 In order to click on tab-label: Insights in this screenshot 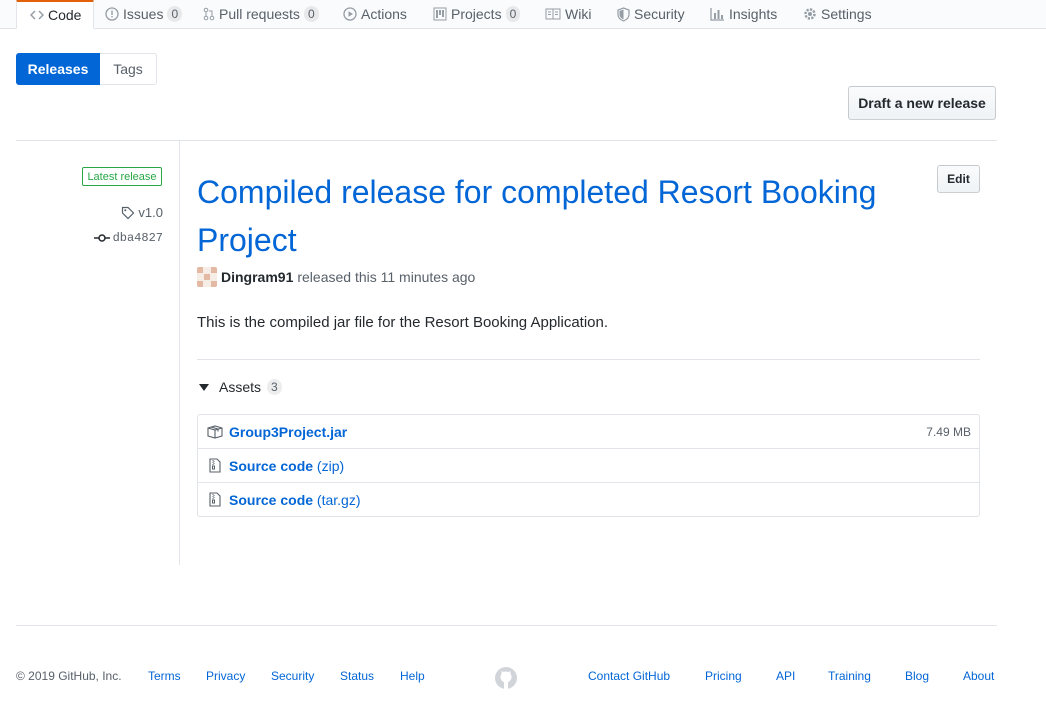, I will do `click(753, 14)`.